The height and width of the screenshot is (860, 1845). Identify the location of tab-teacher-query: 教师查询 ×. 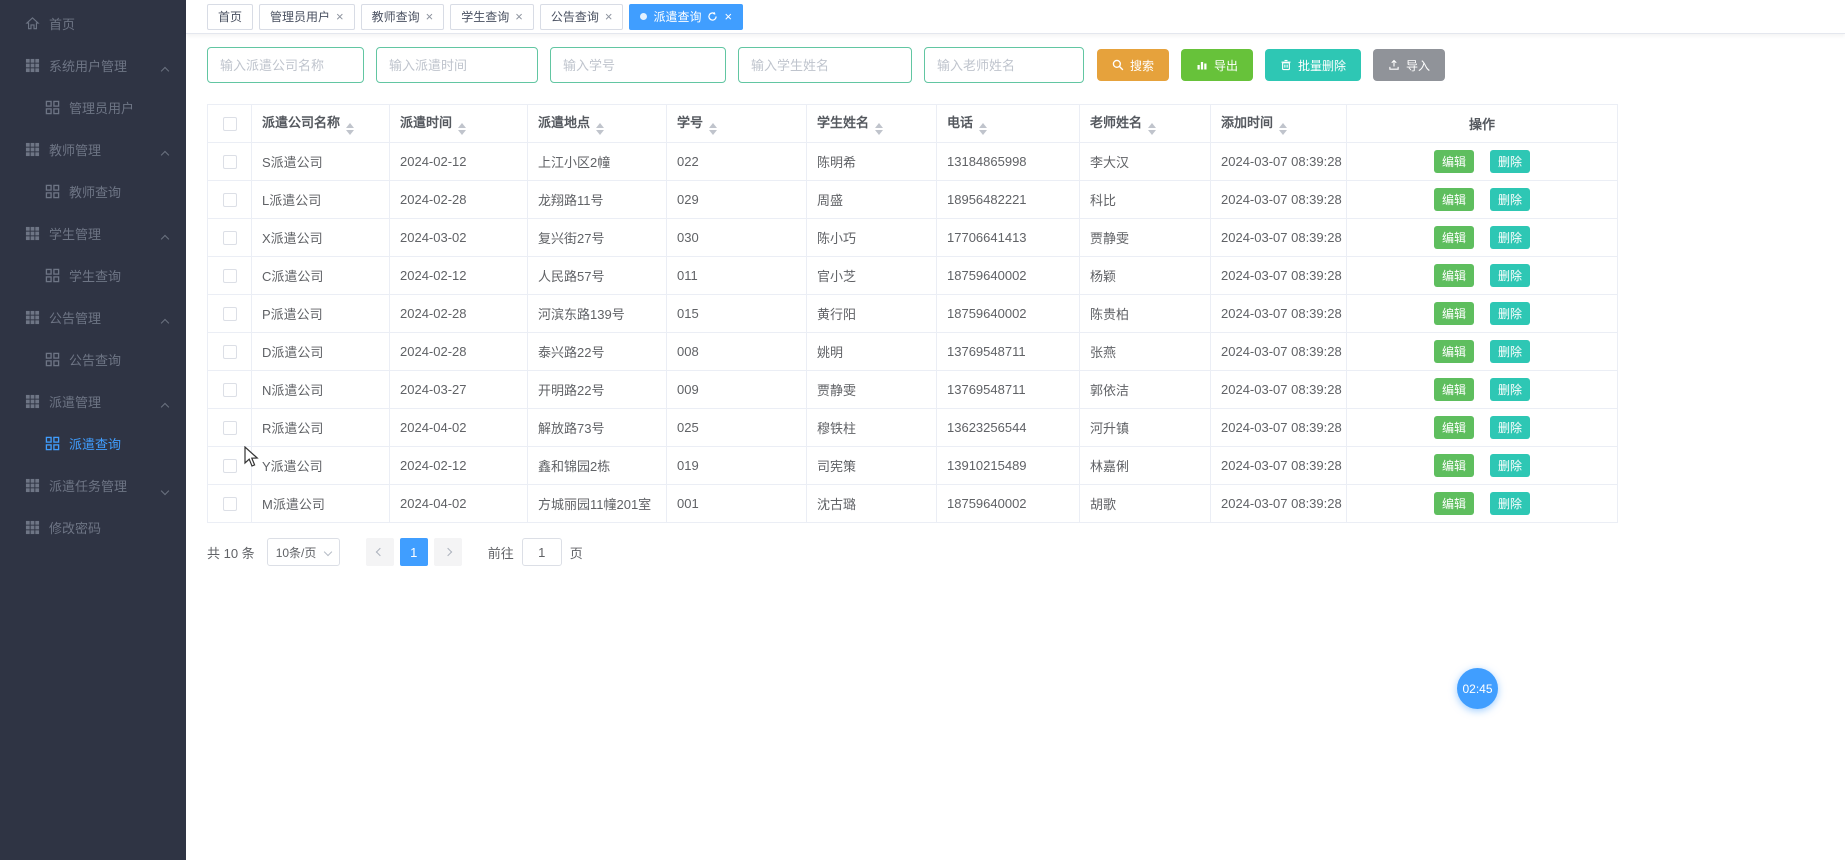
(402, 16).